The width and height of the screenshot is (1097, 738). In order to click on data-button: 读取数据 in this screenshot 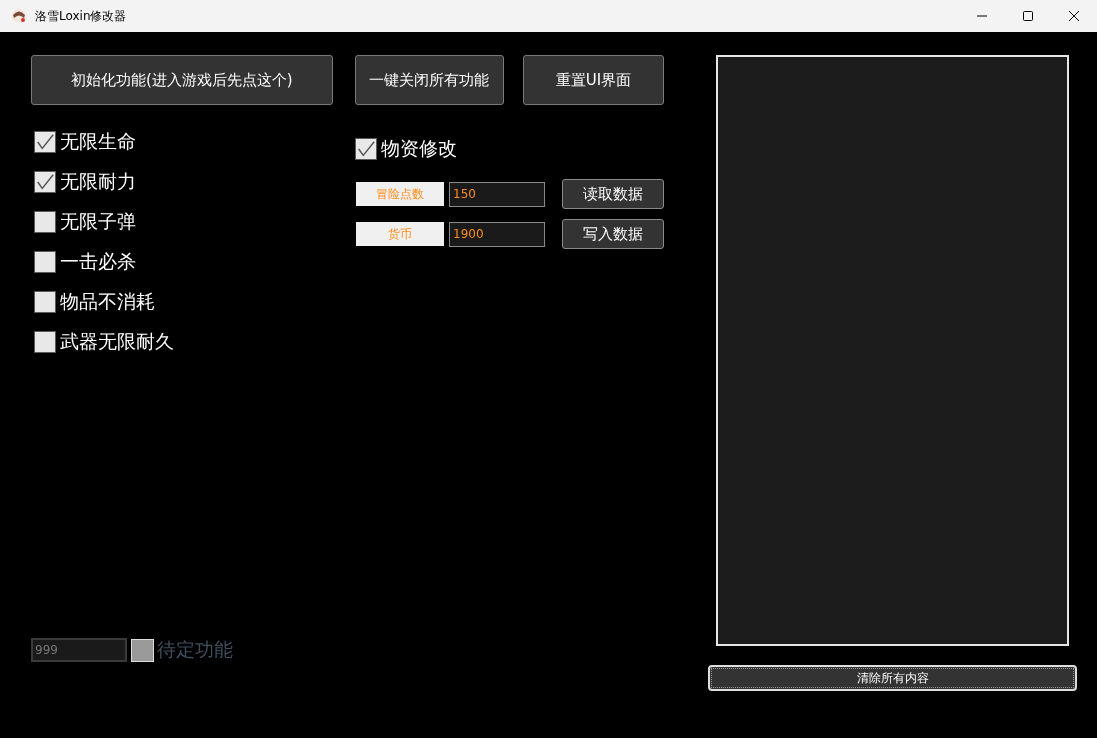, I will do `click(613, 194)`.